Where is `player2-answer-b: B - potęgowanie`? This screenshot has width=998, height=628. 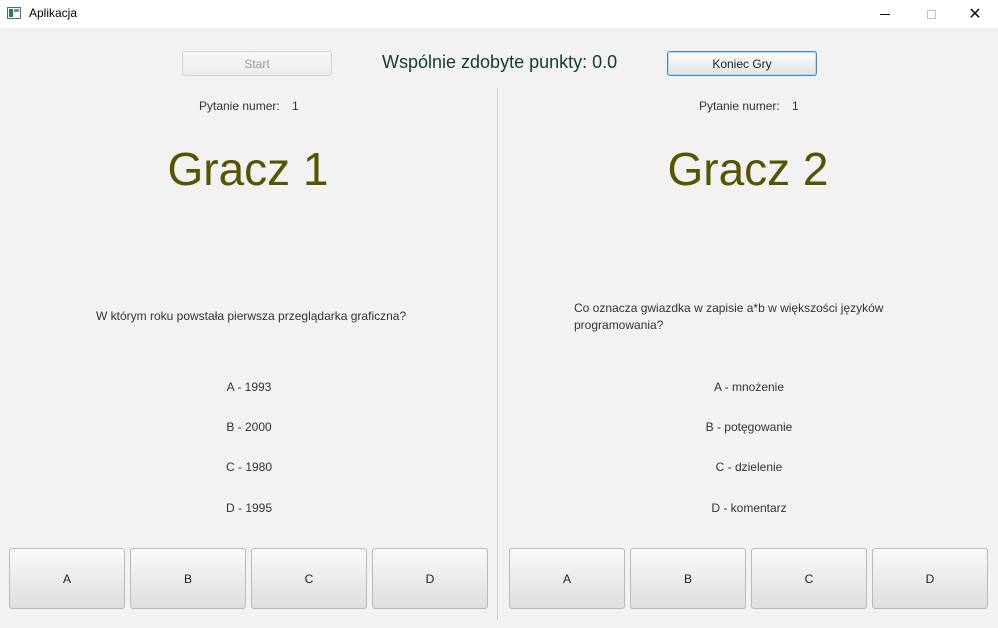 player2-answer-b: B - potęgowanie is located at coordinates (749, 427).